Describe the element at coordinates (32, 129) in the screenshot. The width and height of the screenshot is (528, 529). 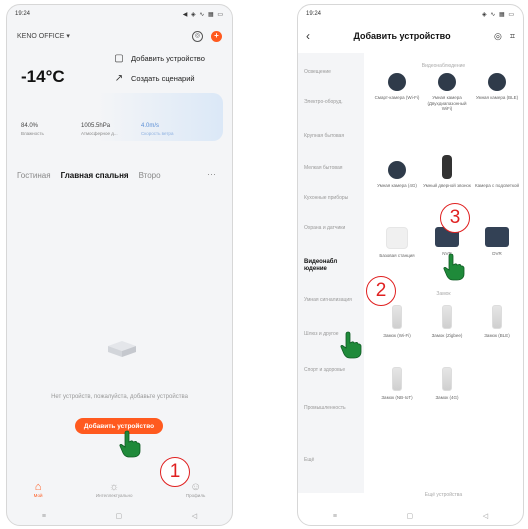
I see `weather-humidity: 84.0% Влажность` at that location.